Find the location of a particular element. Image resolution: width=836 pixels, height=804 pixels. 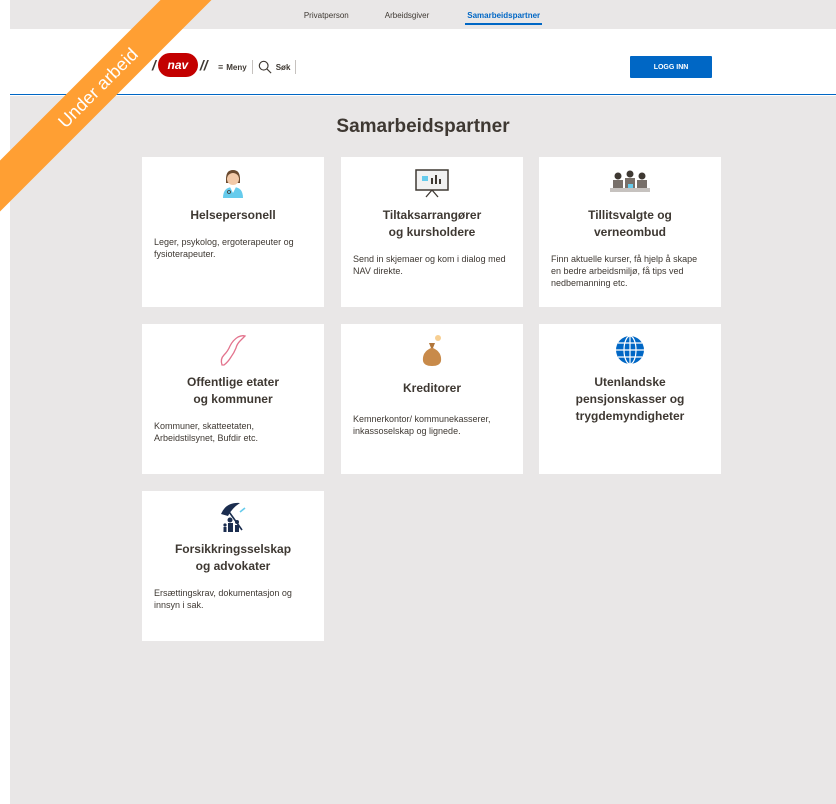

nav-privatperson: Privatperson is located at coordinates (326, 18).